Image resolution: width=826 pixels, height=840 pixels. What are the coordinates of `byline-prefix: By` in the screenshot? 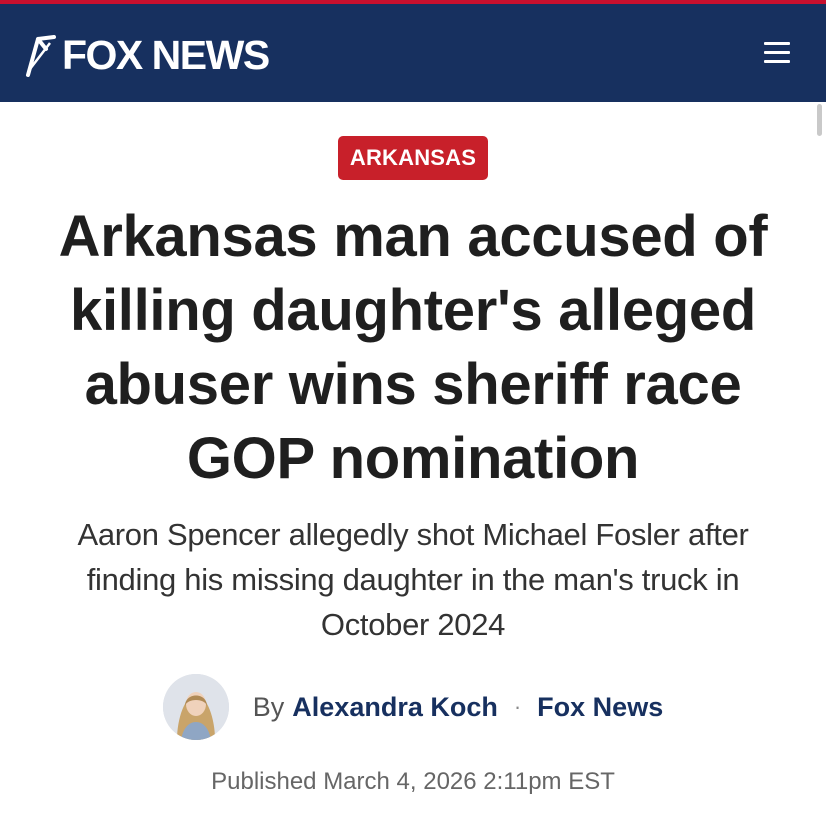 It's located at (268, 706).